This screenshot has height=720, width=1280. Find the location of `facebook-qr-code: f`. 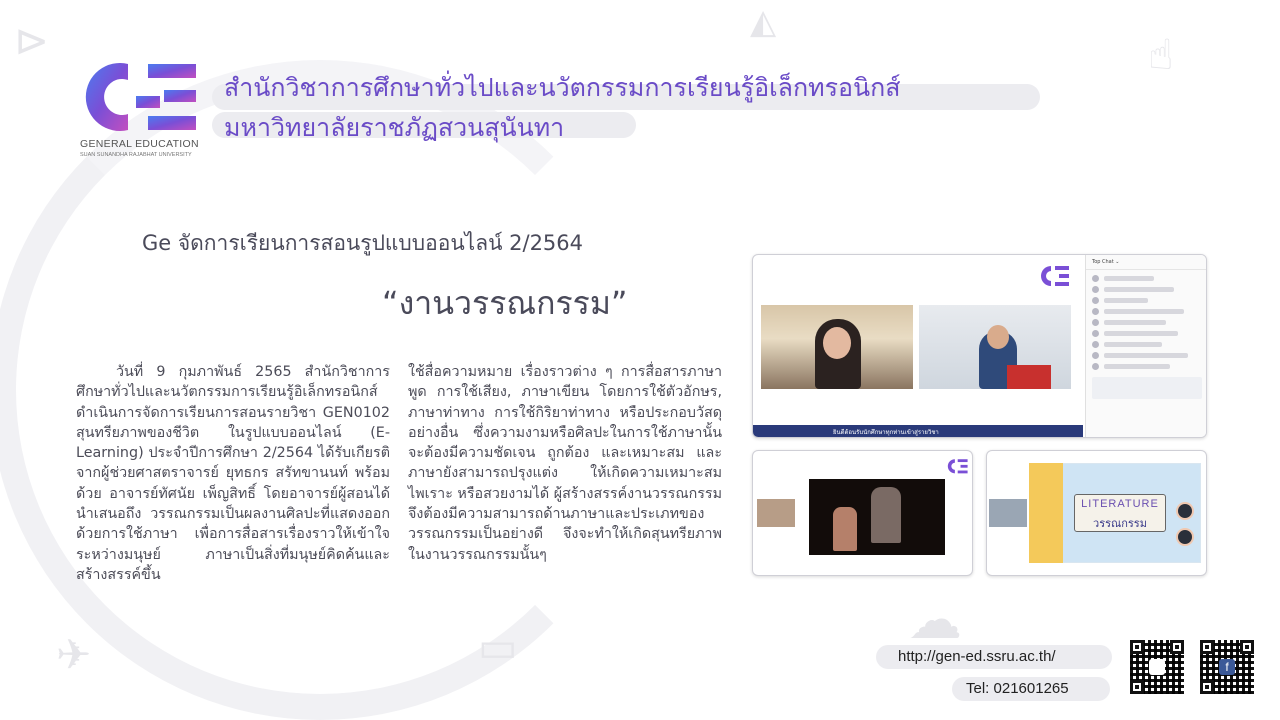

facebook-qr-code: f is located at coordinates (1227, 667).